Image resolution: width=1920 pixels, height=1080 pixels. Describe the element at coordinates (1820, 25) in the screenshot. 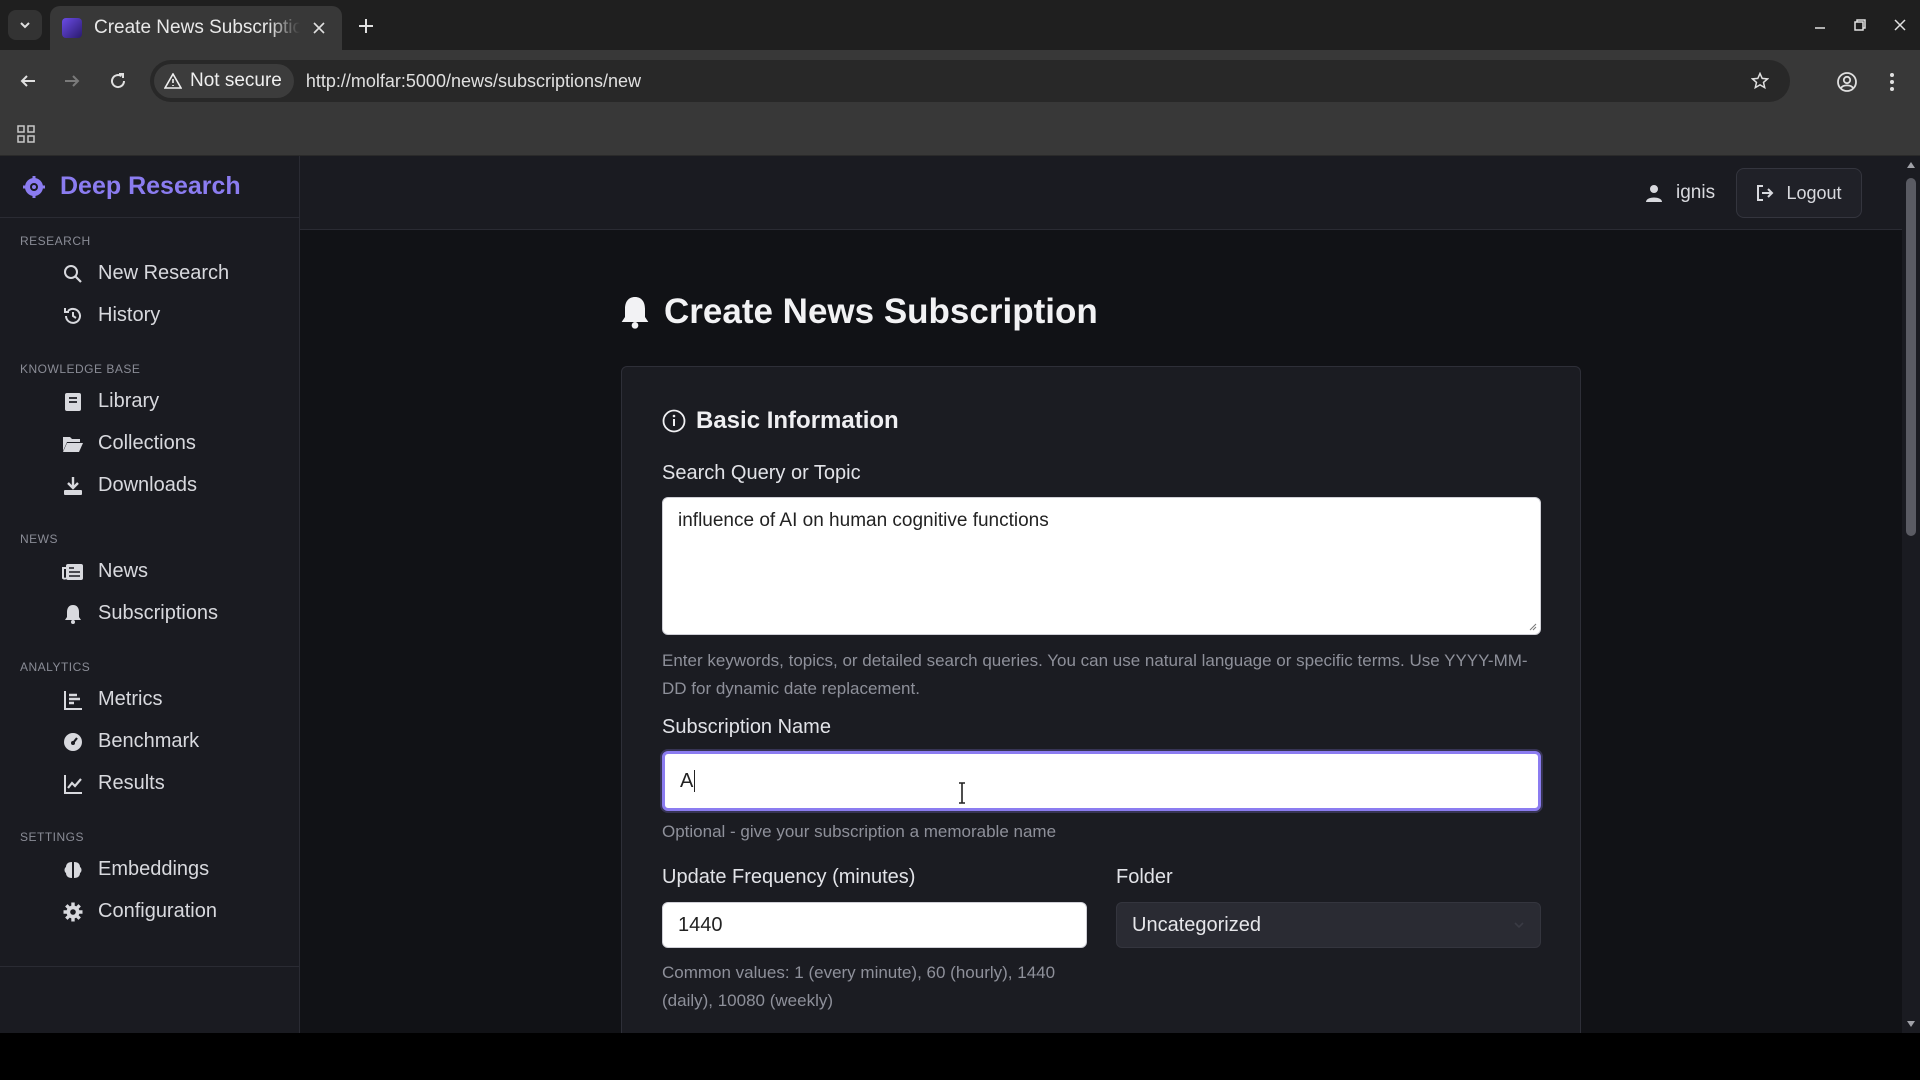

I see `minimize-button` at that location.